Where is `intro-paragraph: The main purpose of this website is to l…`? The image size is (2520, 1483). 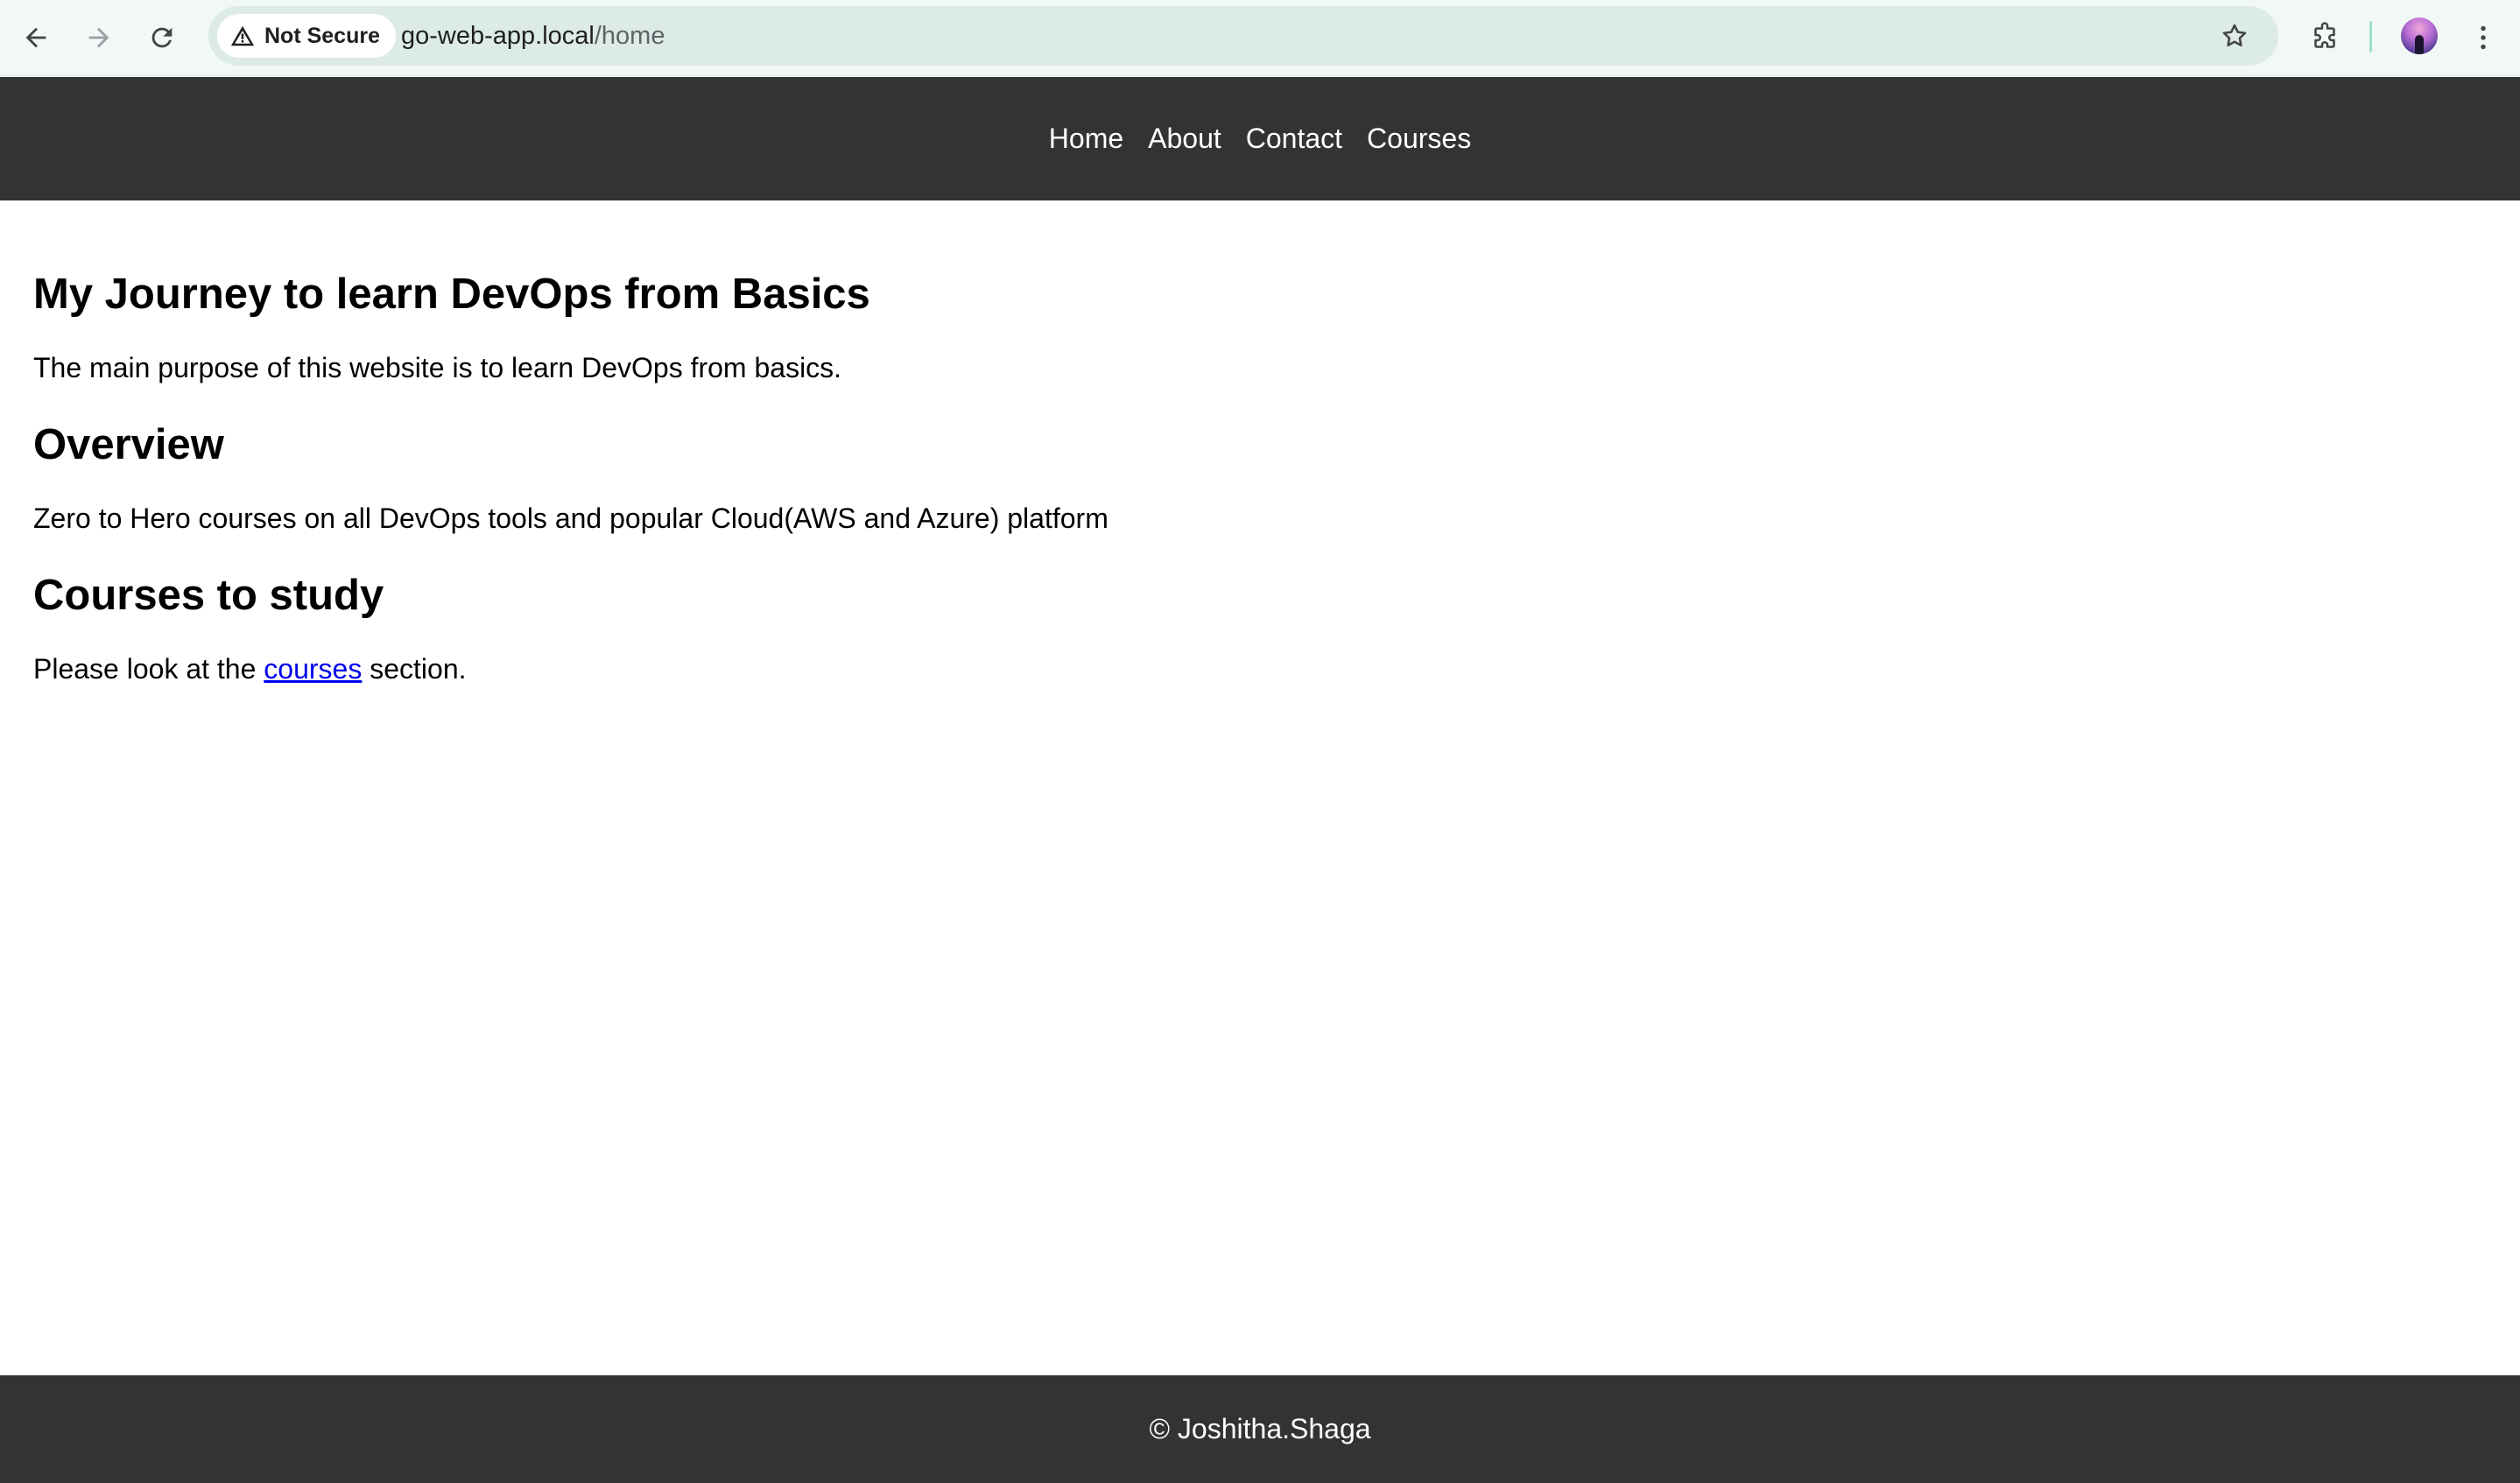
intro-paragraph: The main purpose of this website is to l… is located at coordinates (437, 367).